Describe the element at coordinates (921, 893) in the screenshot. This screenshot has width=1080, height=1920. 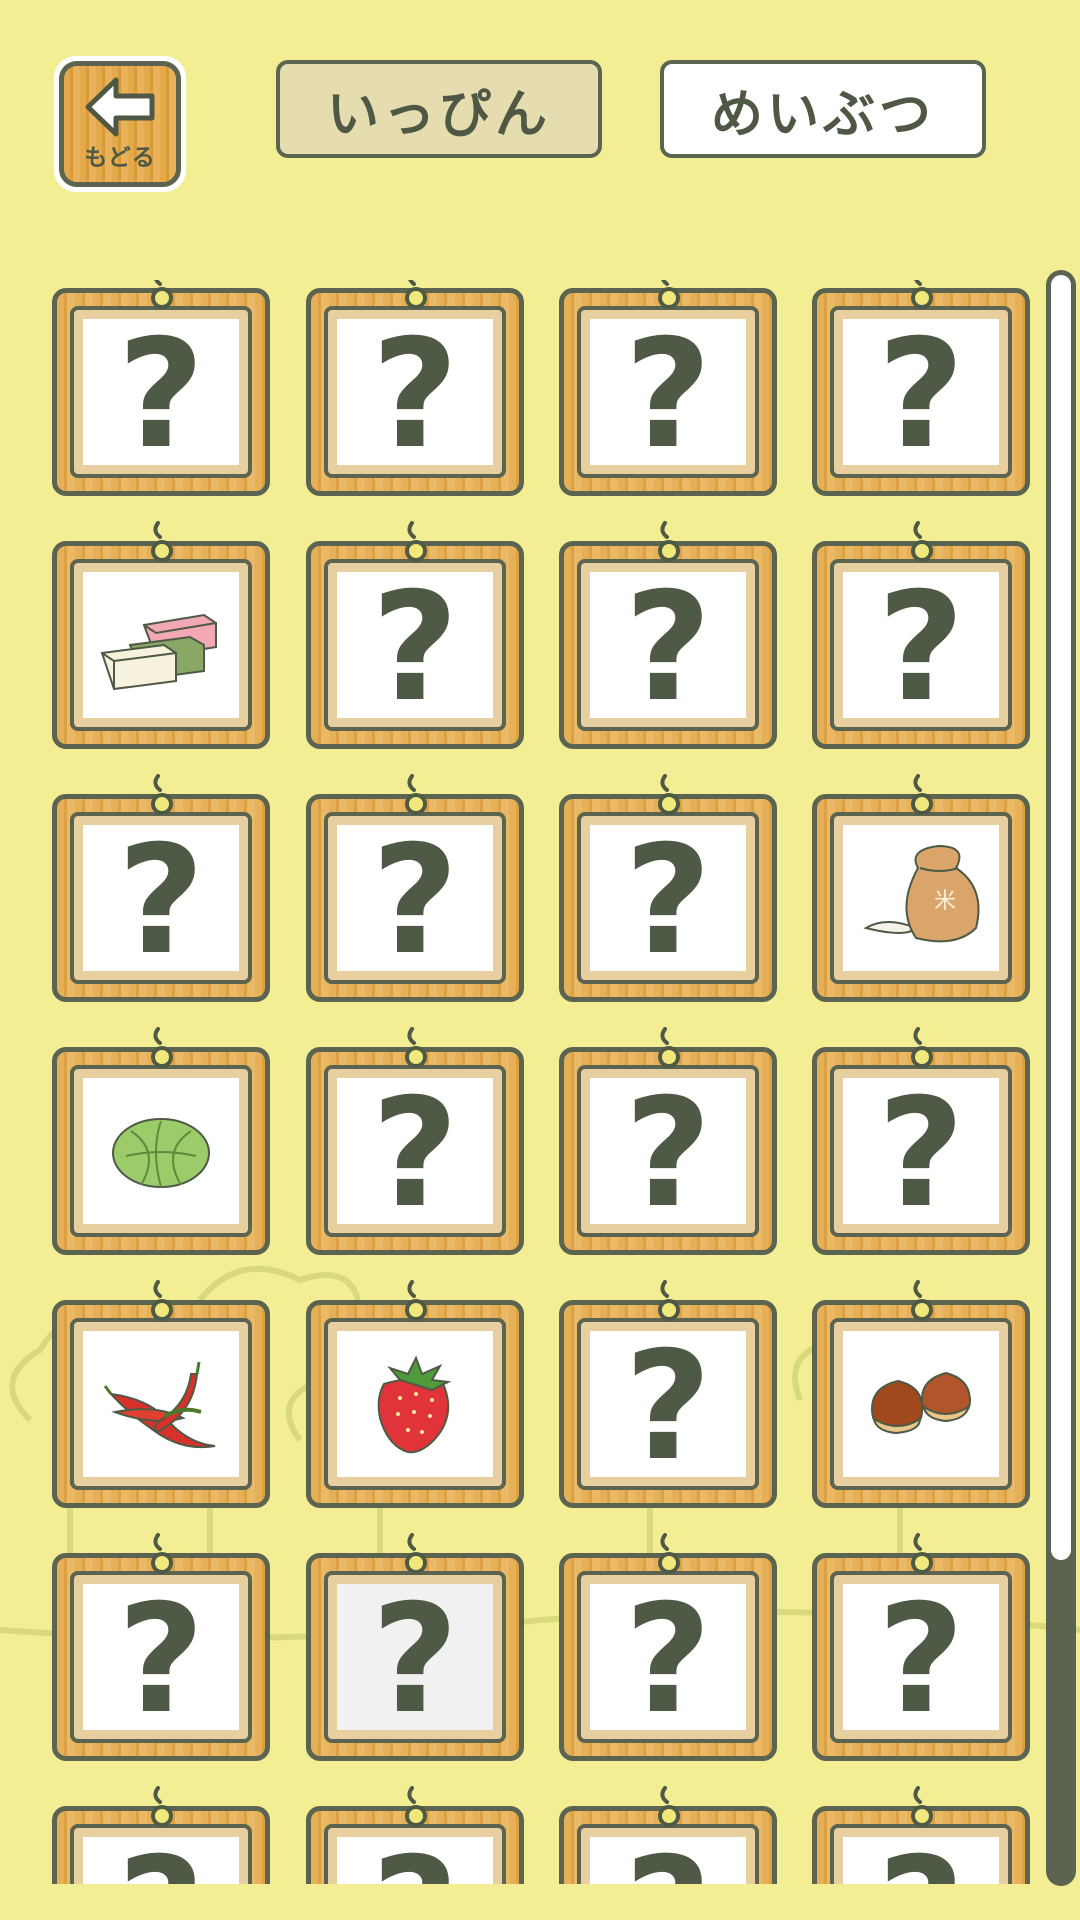
I see `rice-sack-icon: 米` at that location.